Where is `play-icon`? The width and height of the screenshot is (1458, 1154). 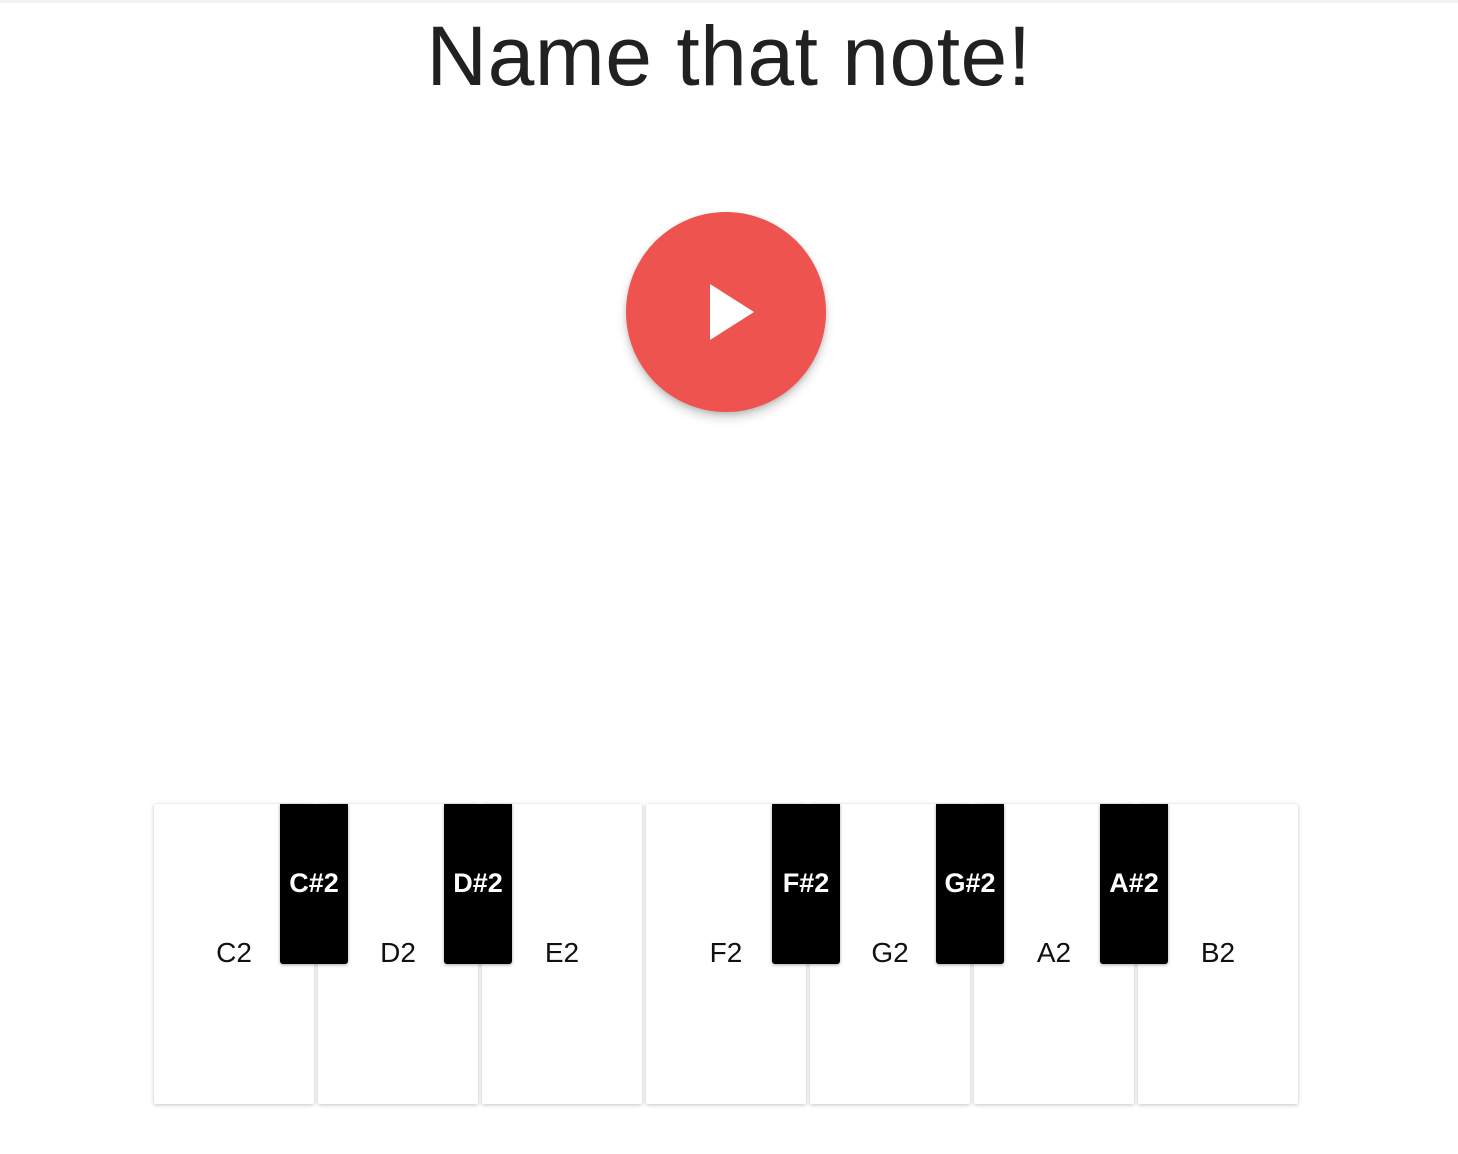 play-icon is located at coordinates (732, 312).